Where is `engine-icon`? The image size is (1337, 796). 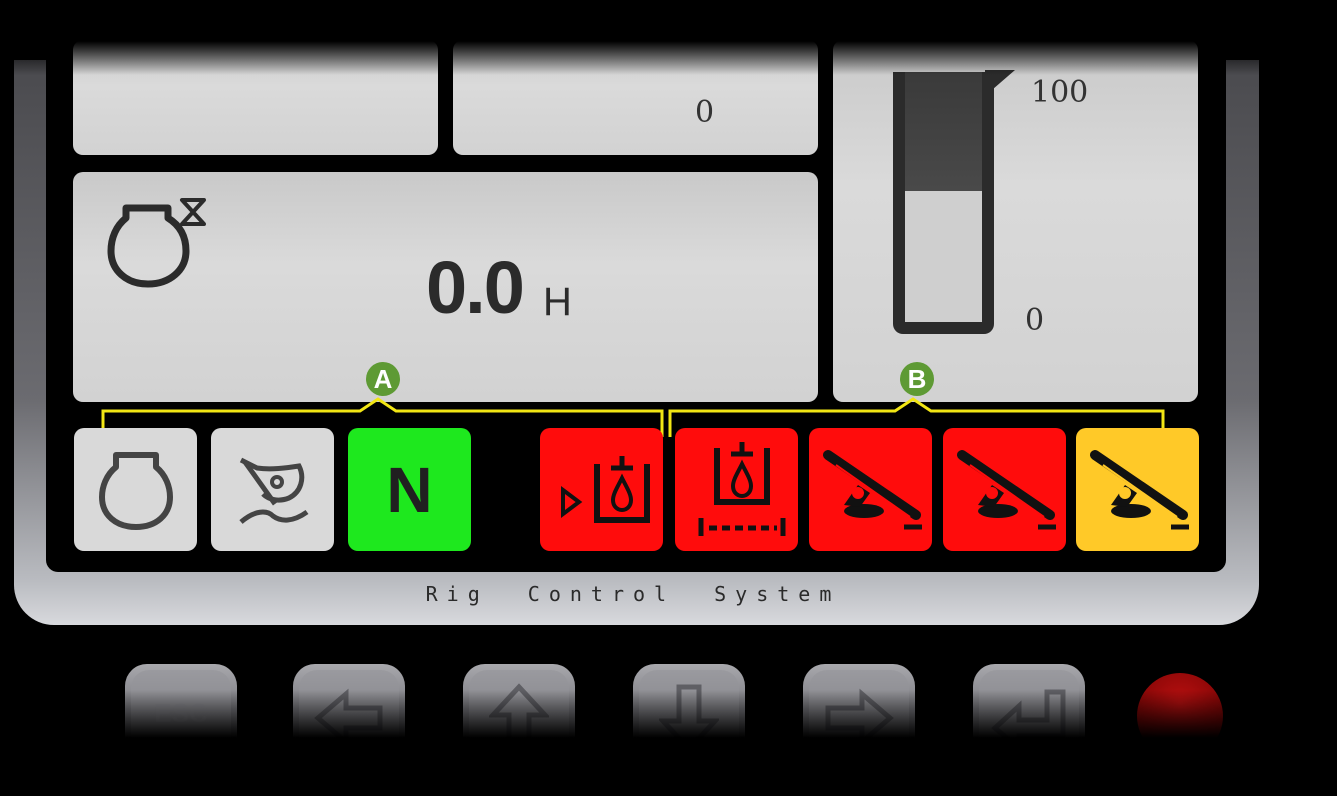 engine-icon is located at coordinates (135, 491).